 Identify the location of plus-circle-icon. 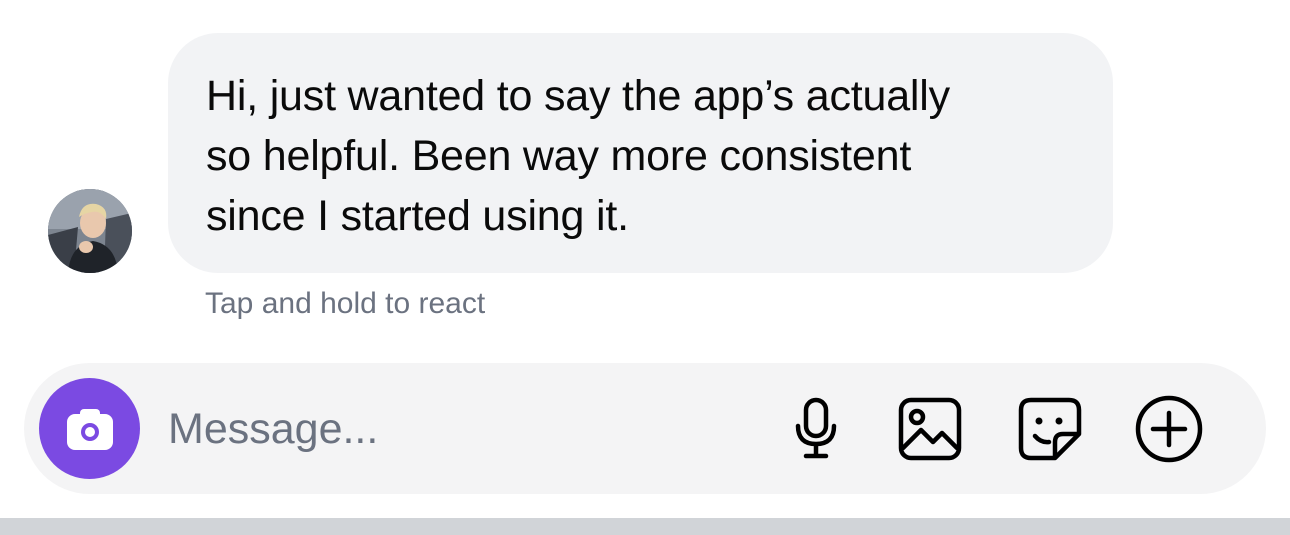
(1169, 429).